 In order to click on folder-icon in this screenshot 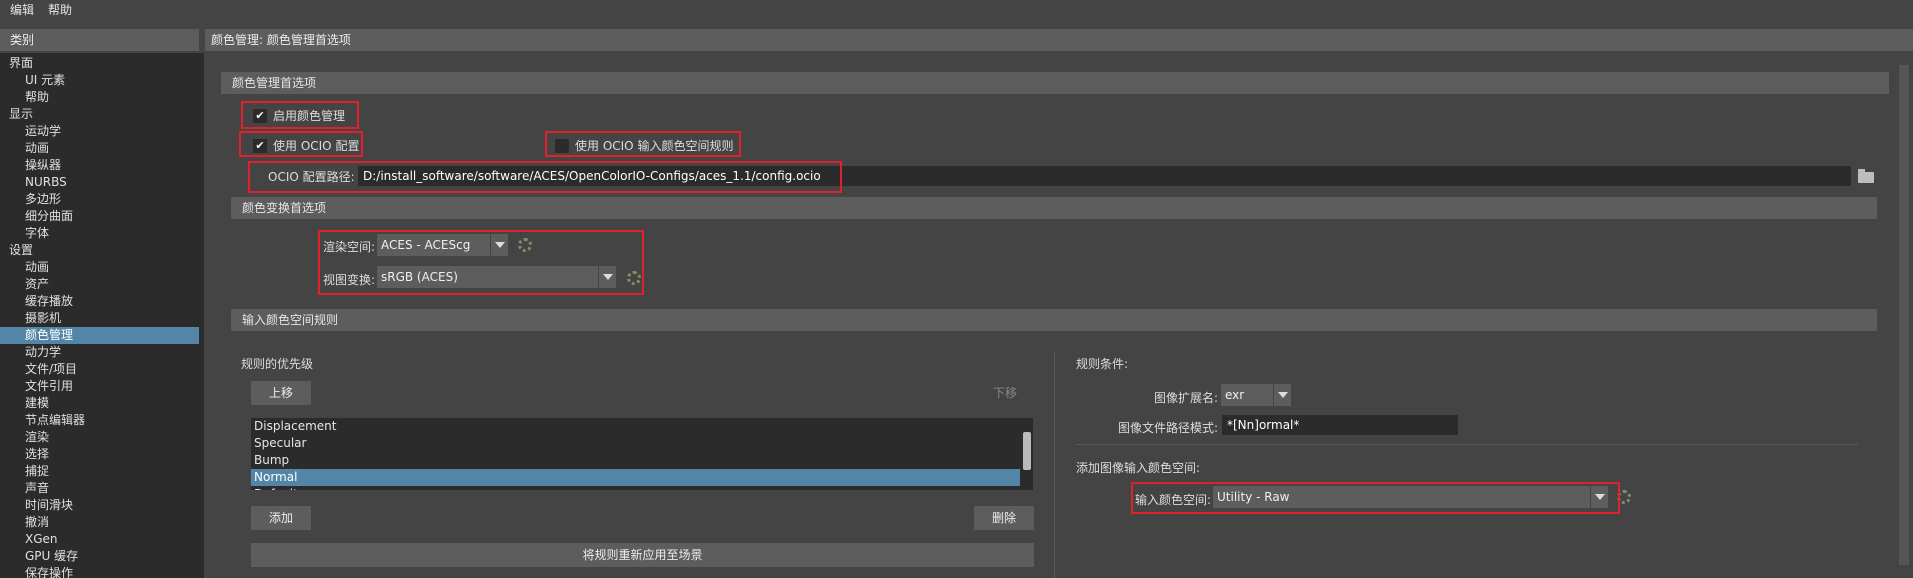, I will do `click(1866, 176)`.